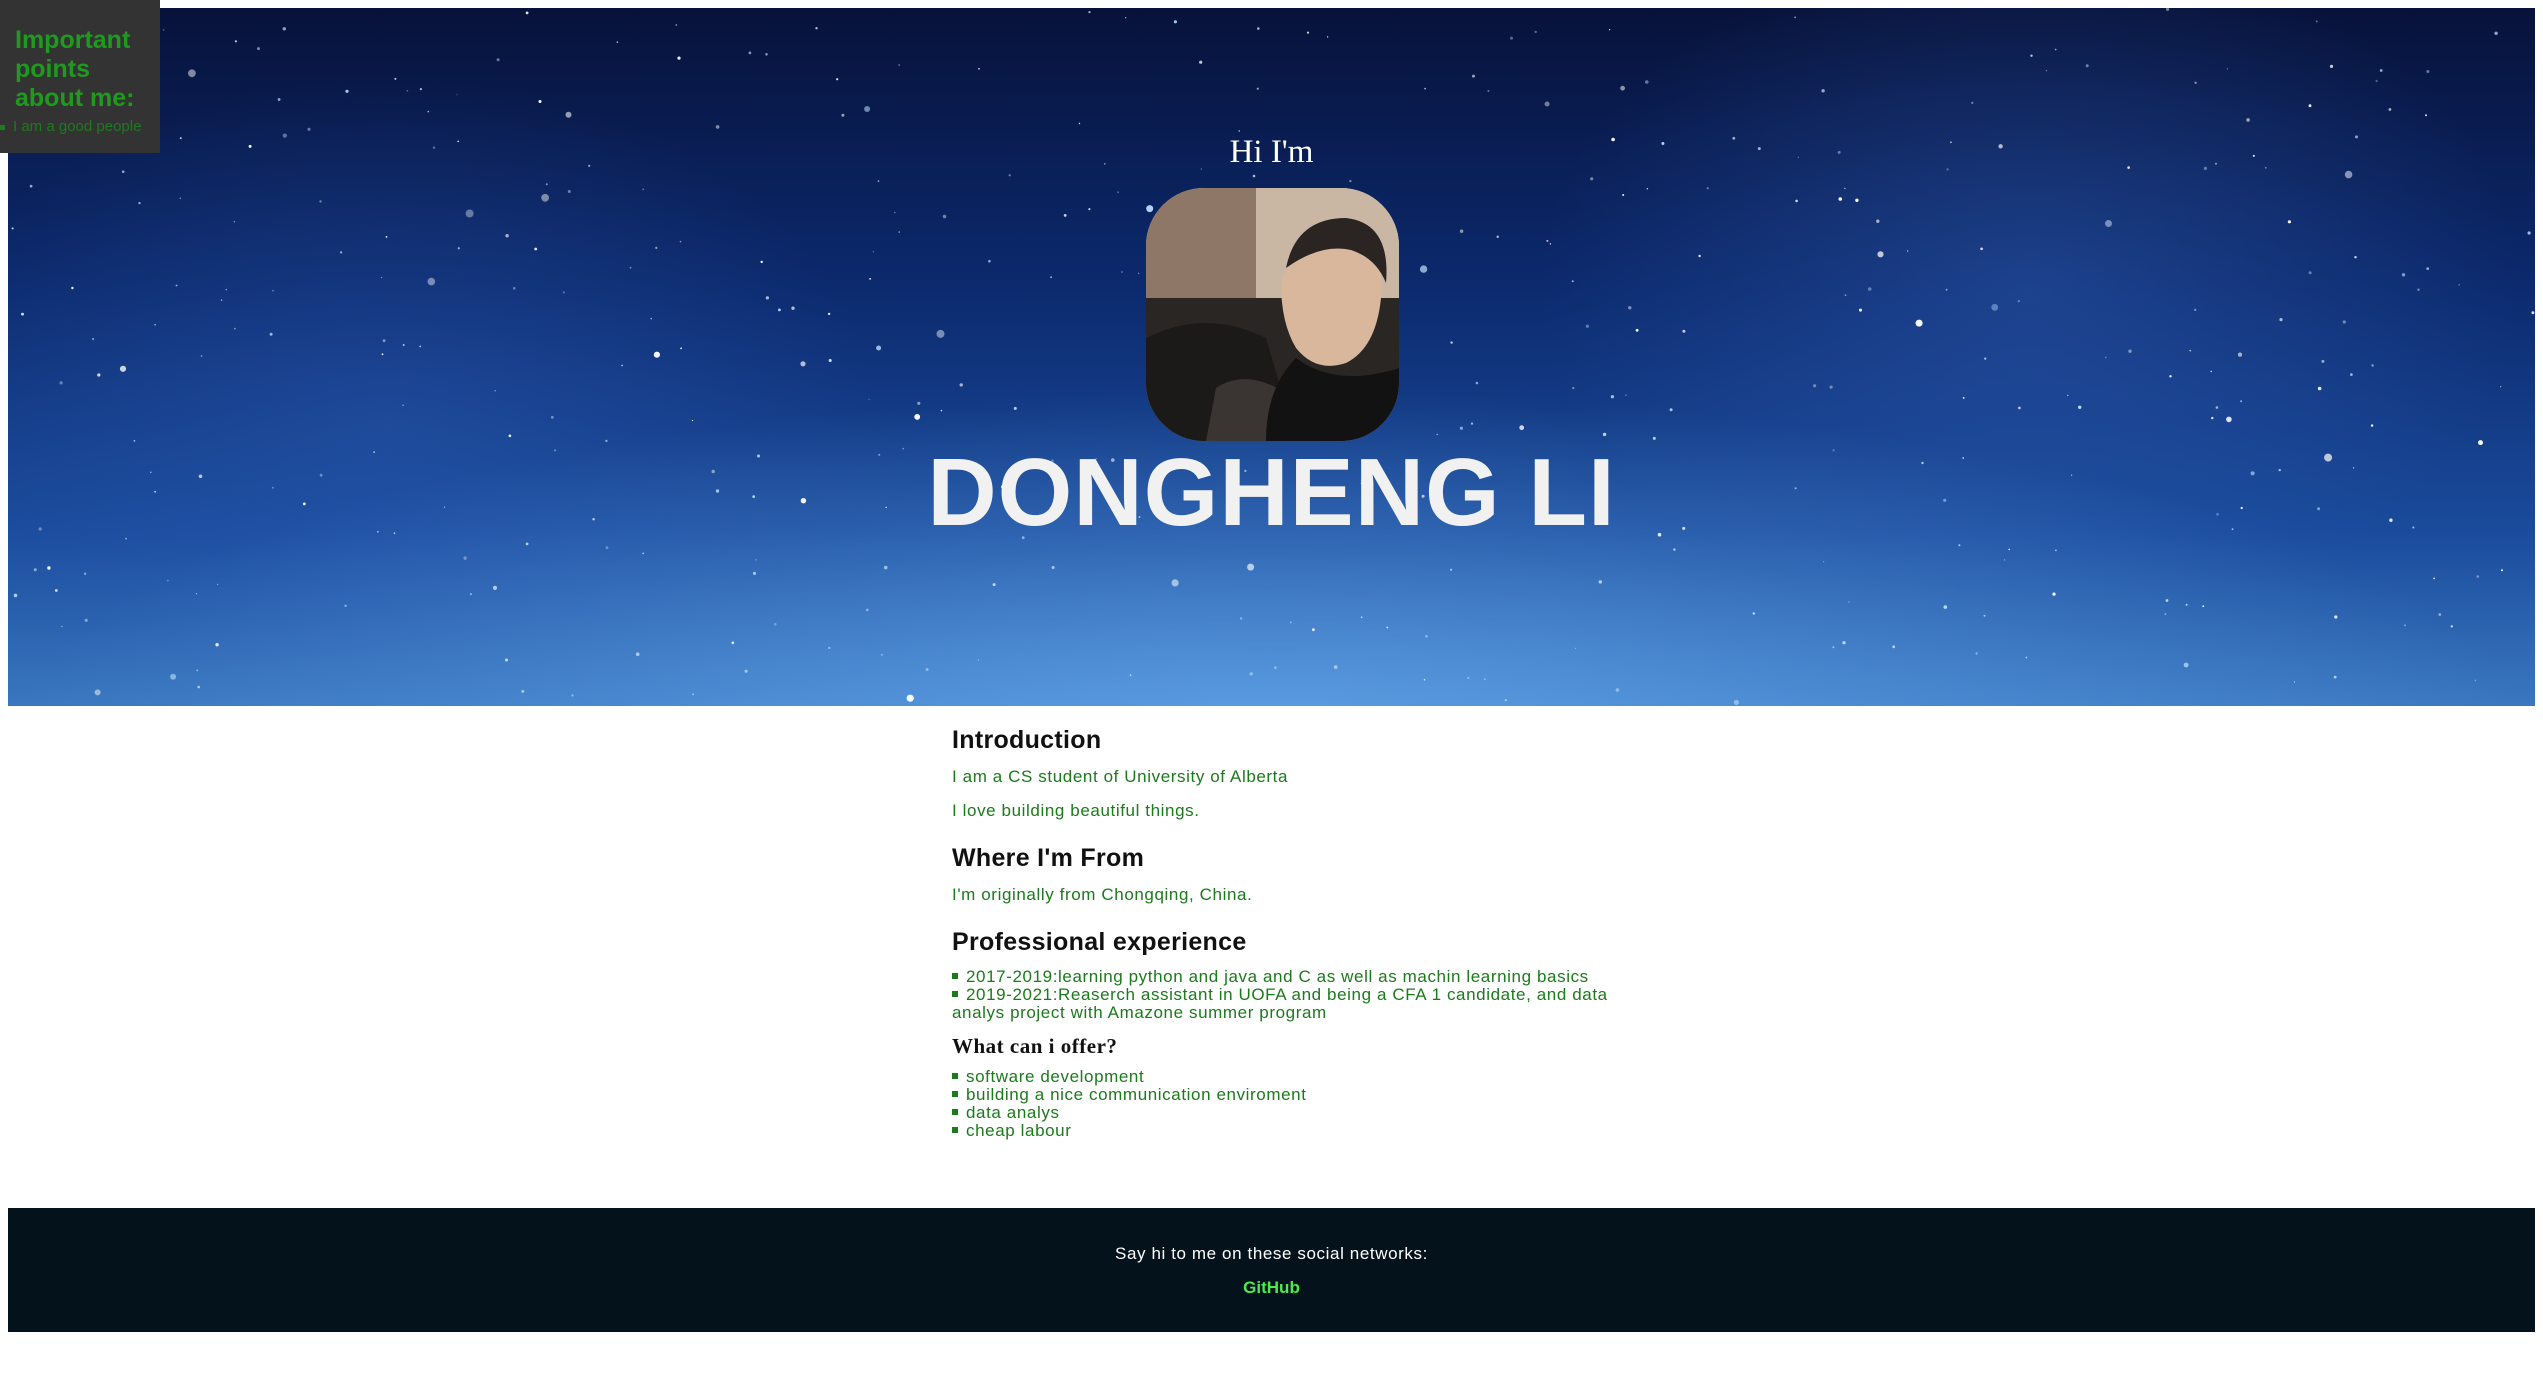 The image size is (2543, 1382). I want to click on offer-item: data analys, so click(1292, 1113).